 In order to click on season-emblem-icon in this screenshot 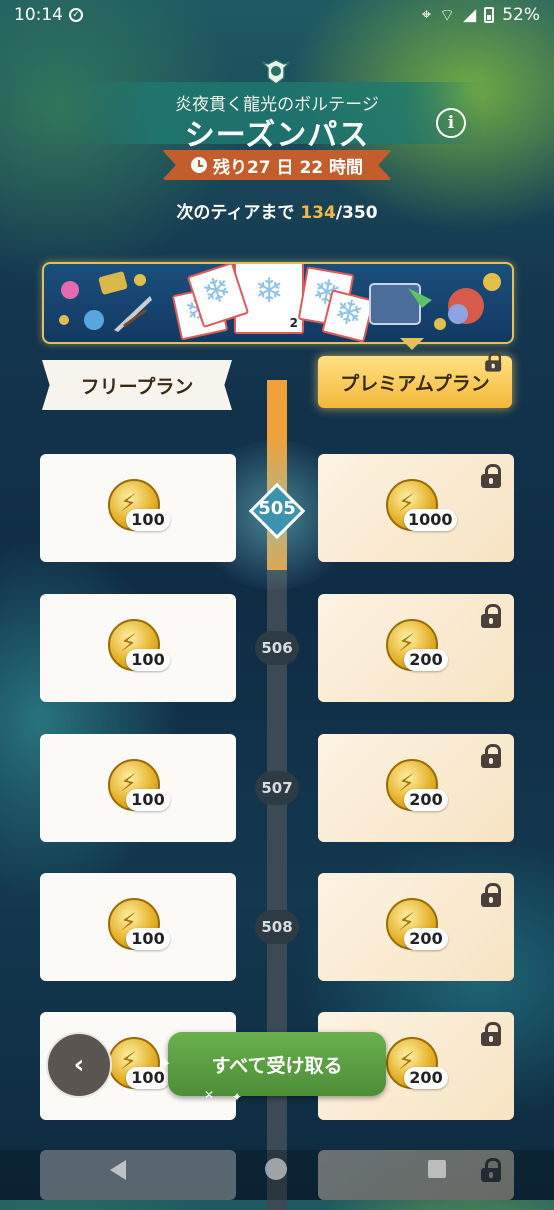, I will do `click(276, 72)`.